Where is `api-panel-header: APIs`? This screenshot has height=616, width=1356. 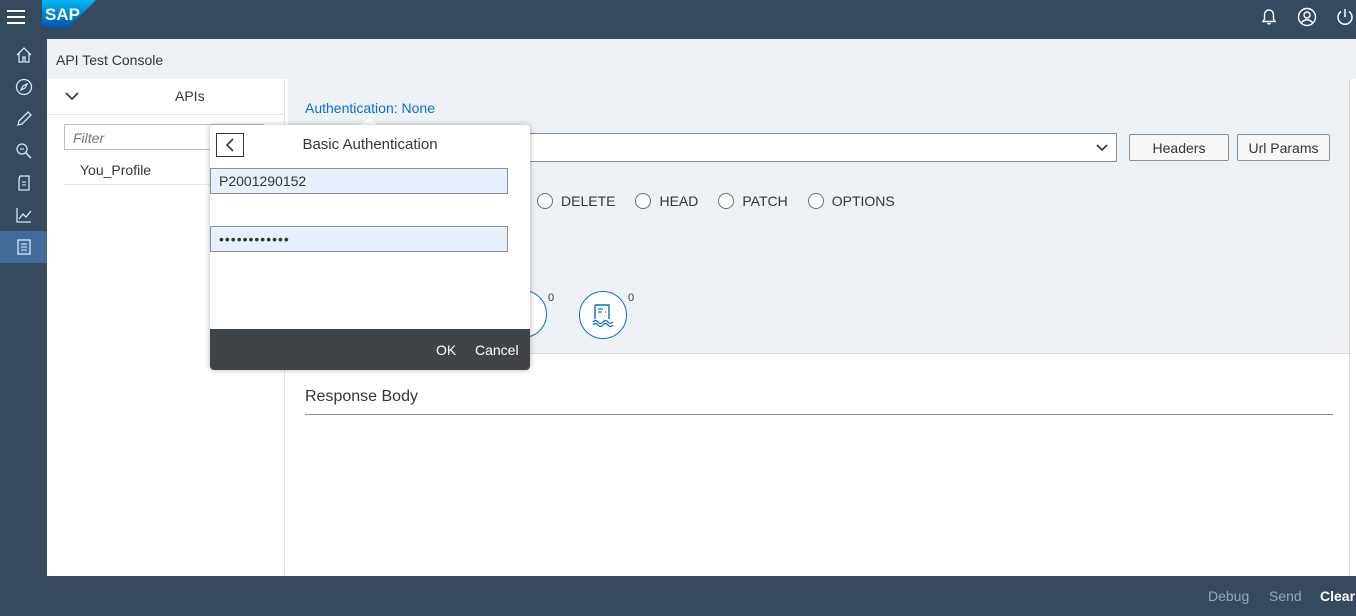
api-panel-header: APIs is located at coordinates (165, 97).